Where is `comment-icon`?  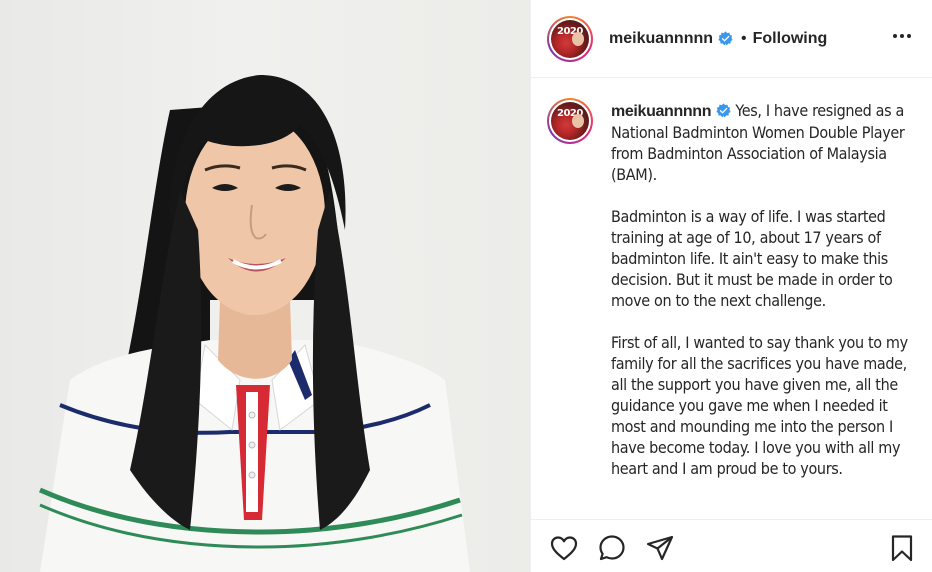
comment-icon is located at coordinates (612, 548).